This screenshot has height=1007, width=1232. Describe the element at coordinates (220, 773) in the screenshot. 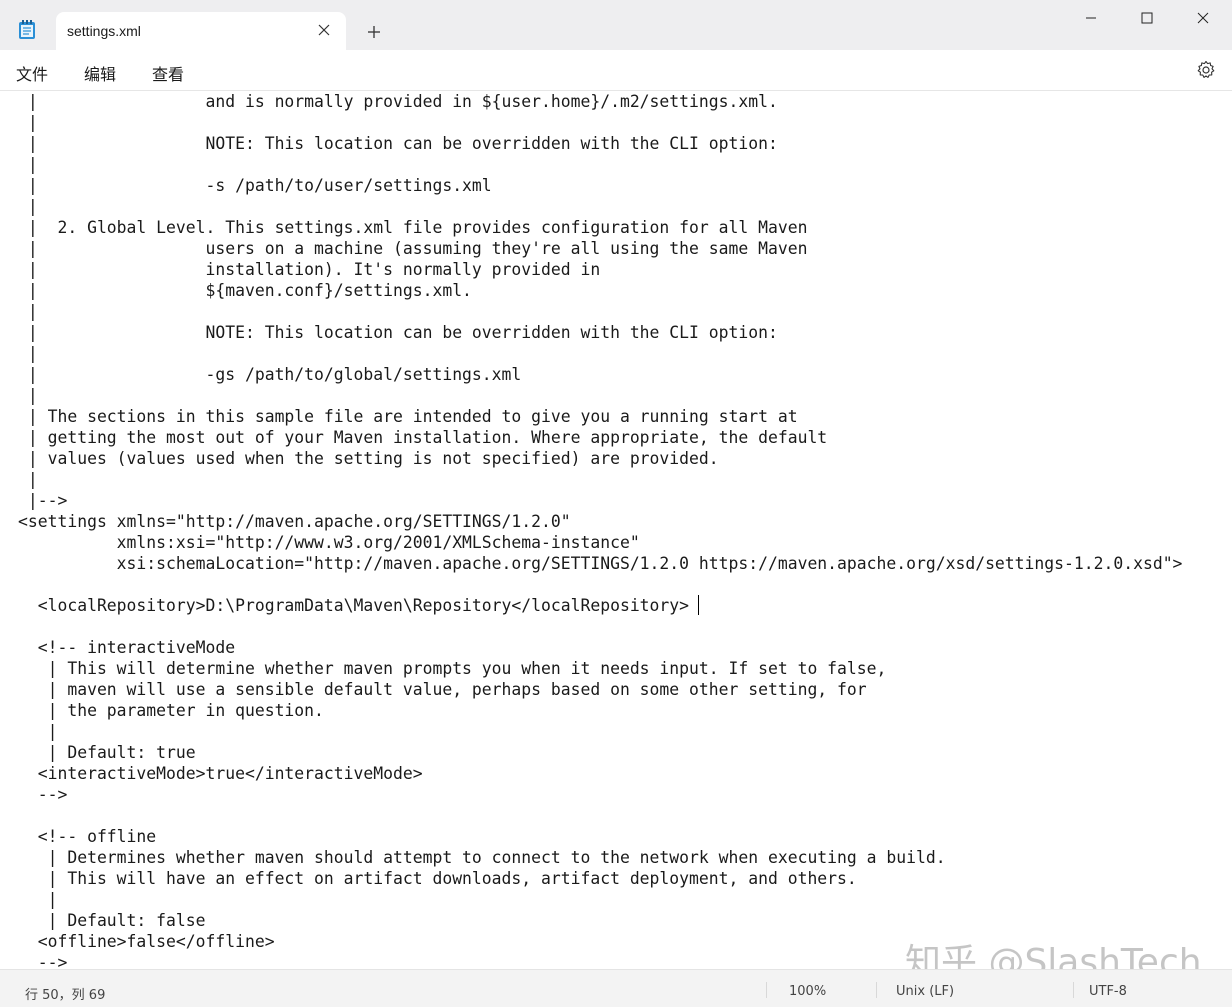

I see `code-line: <interactiveMode>true</interactiveMode>` at that location.